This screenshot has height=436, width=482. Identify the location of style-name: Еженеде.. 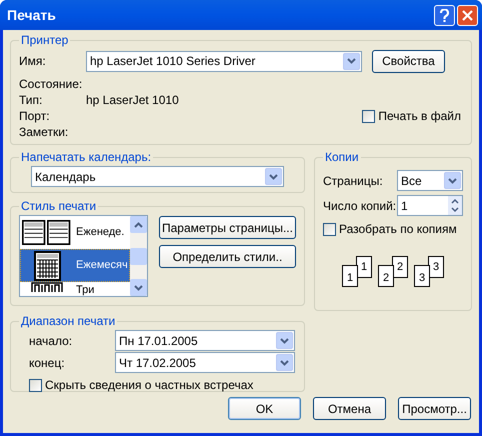
(100, 232).